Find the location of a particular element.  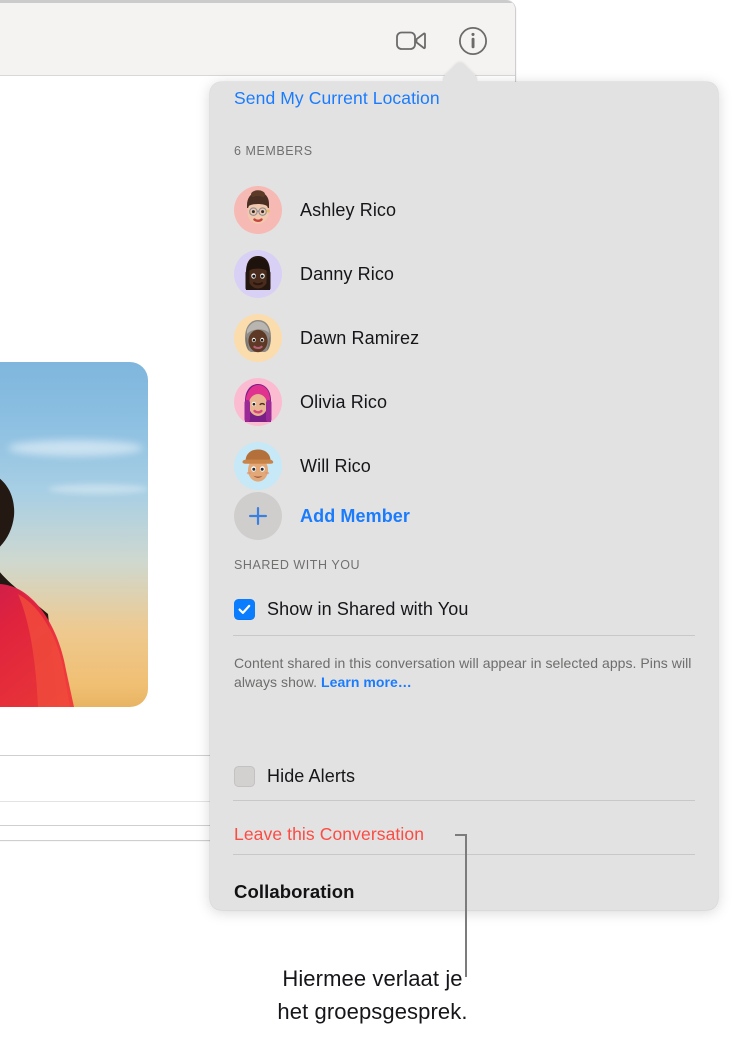

members-section-header: 6 MEMBERS is located at coordinates (273, 151).